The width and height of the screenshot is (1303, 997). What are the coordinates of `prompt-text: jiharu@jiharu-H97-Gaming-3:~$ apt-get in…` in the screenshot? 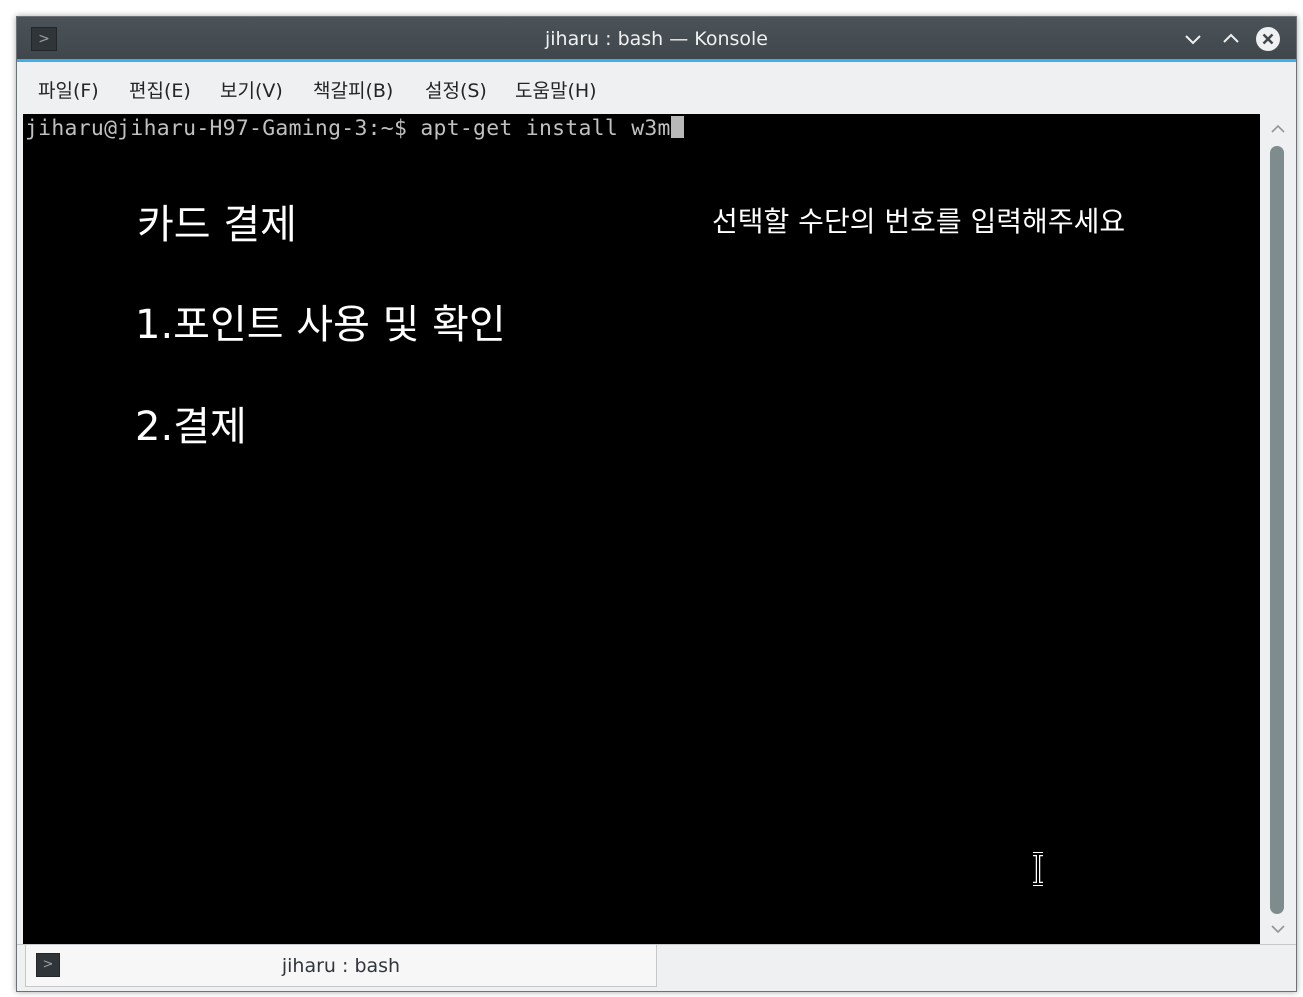 It's located at (348, 128).